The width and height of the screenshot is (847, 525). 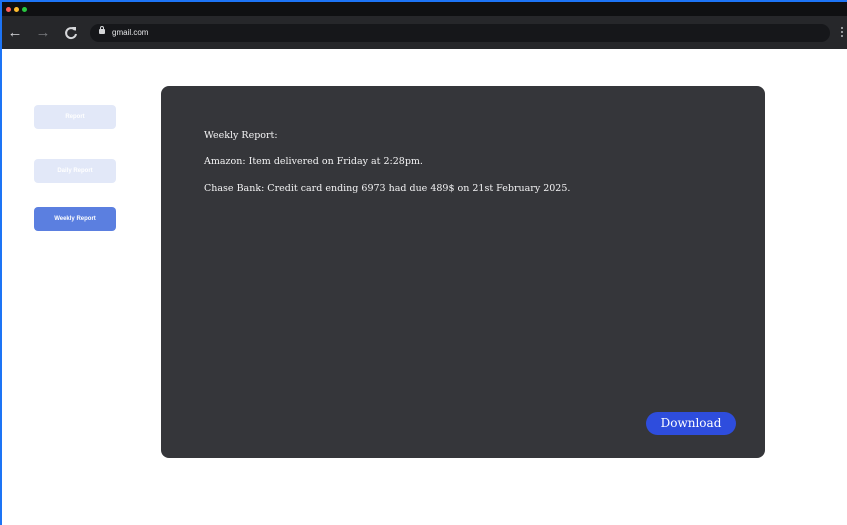 What do you see at coordinates (460, 33) in the screenshot?
I see `address-bar: gmail.com` at bounding box center [460, 33].